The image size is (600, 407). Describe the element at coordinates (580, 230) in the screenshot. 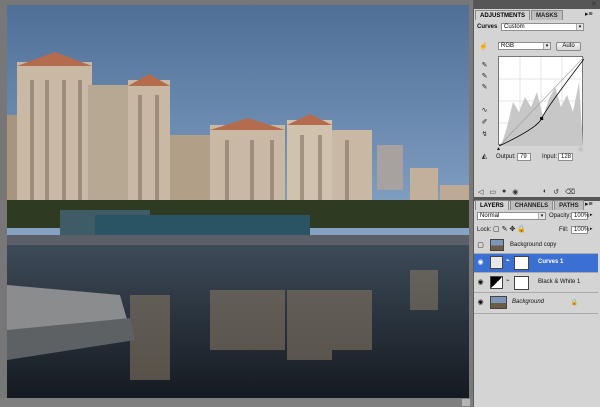

I see `fill-field: 100%` at that location.